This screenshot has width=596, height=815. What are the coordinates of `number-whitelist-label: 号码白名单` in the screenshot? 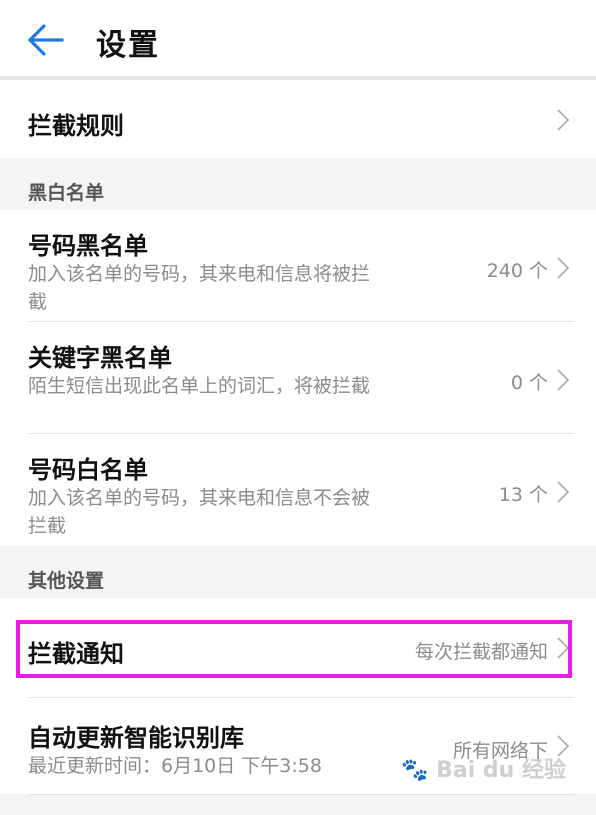 It's located at (88, 470).